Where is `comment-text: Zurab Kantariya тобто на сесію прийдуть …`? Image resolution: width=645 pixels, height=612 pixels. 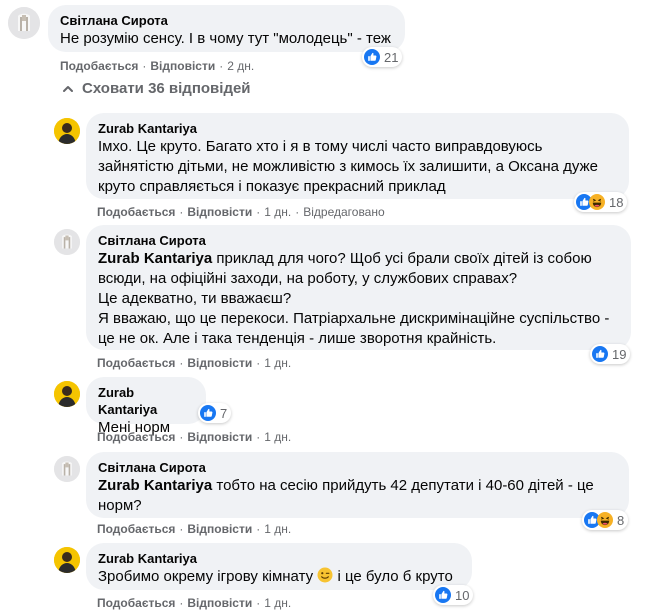 comment-text: Zurab Kantariya тобто на сесію прийдуть … is located at coordinates (357, 486).